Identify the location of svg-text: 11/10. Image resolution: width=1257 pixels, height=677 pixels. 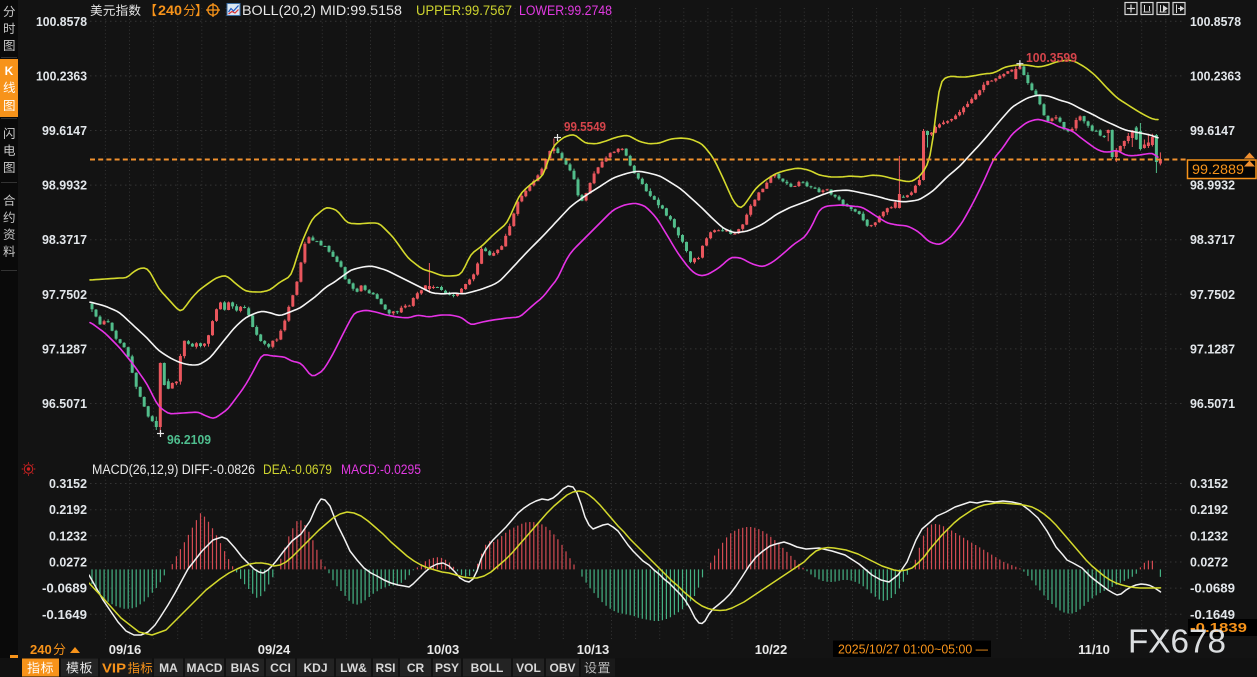
(1094, 649).